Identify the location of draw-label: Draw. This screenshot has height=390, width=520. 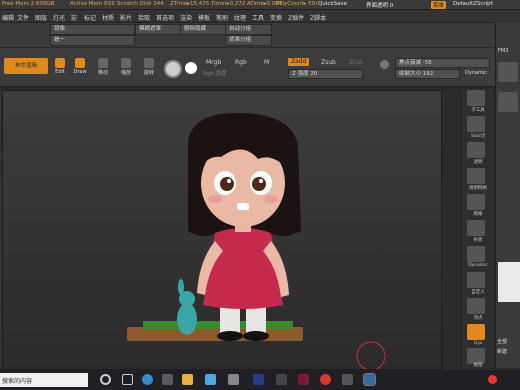
(80, 72).